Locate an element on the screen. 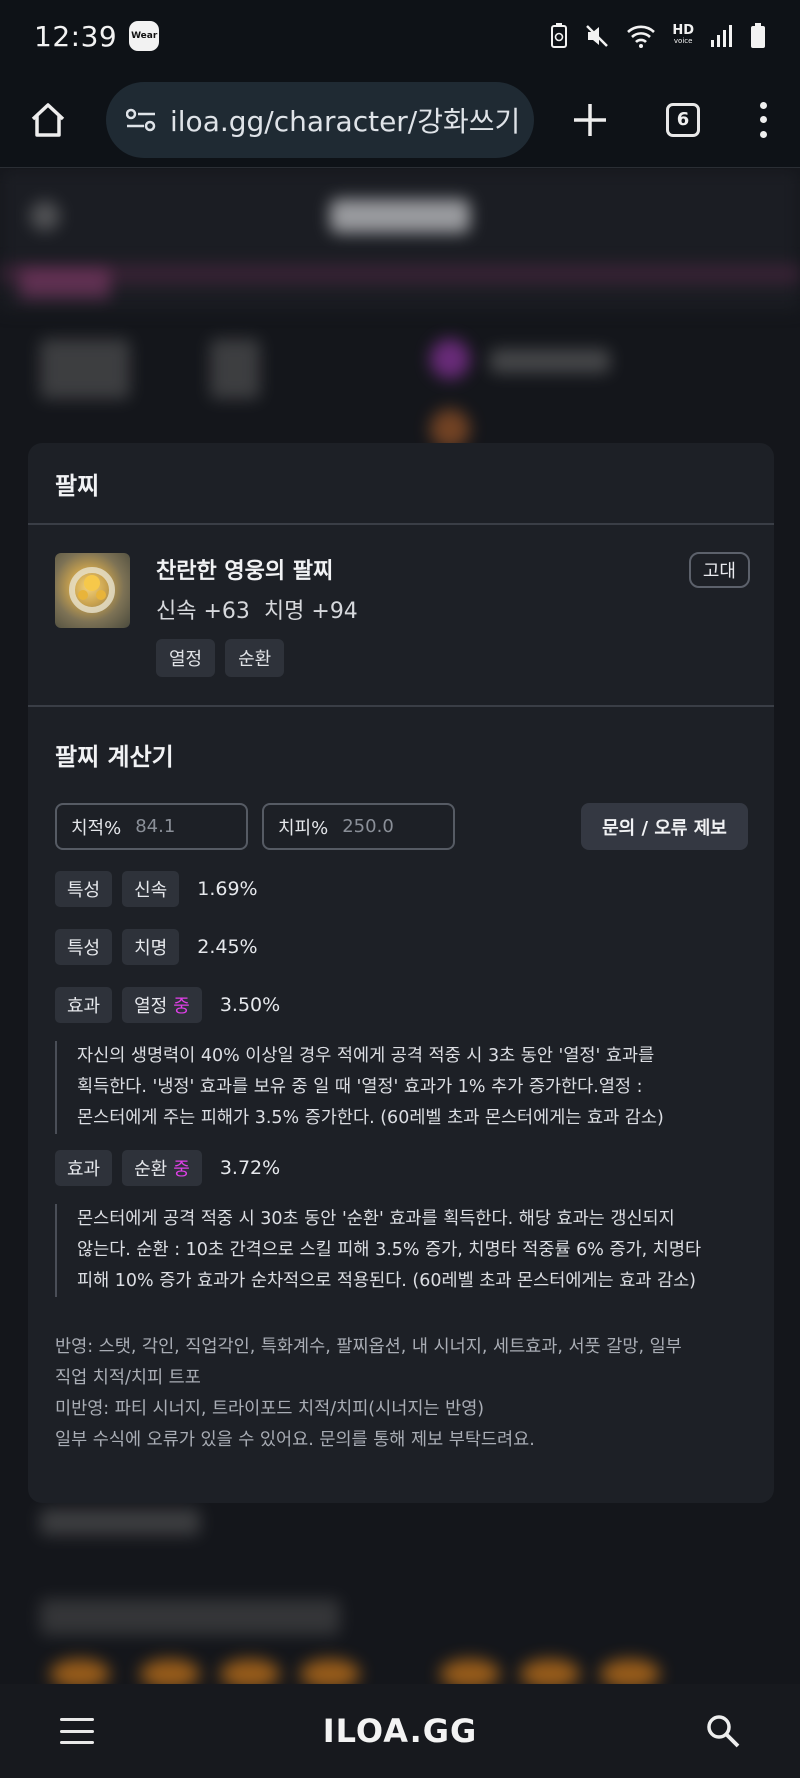 This screenshot has width=800, height=1778. url-text: iloa.gg/character/강화쓰기 is located at coordinates (345, 120).